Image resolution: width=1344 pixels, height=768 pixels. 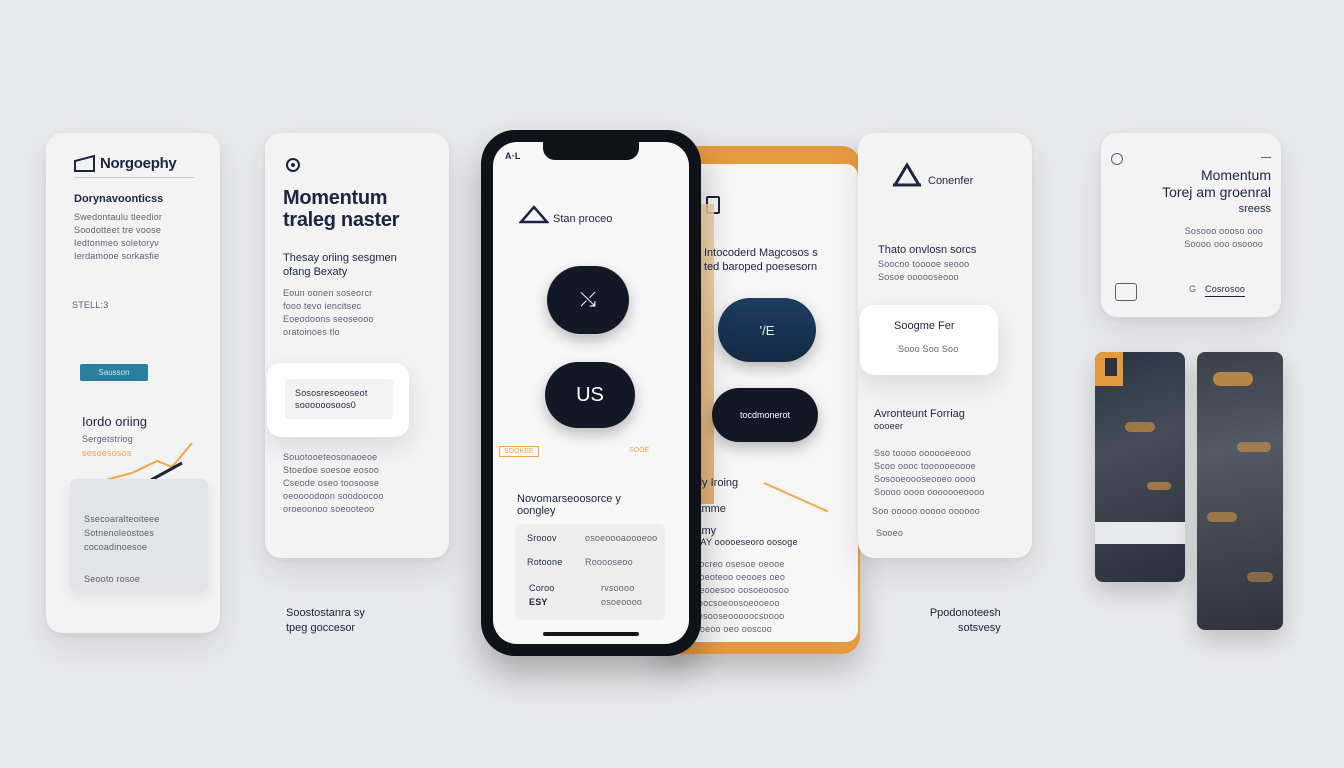 I want to click on body-line: Eoeodoons seoseooo, so click(x=328, y=319).